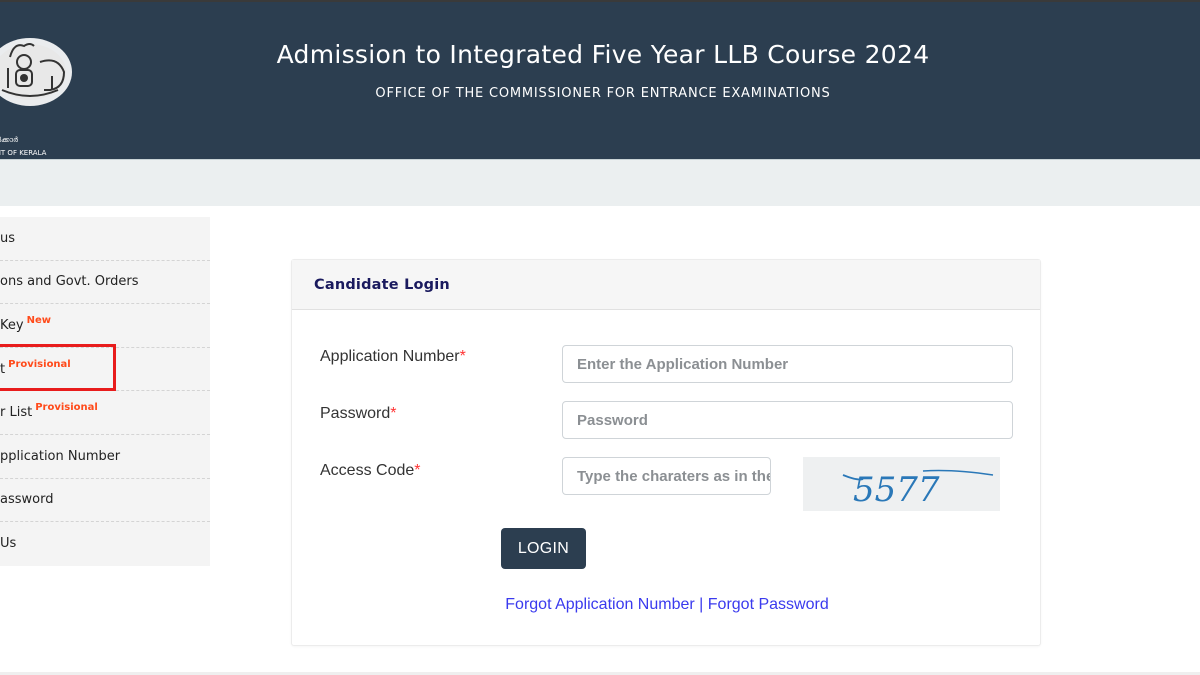 The width and height of the screenshot is (1200, 675). Describe the element at coordinates (66, 408) in the screenshot. I see `provisional-badge: Provisional` at that location.